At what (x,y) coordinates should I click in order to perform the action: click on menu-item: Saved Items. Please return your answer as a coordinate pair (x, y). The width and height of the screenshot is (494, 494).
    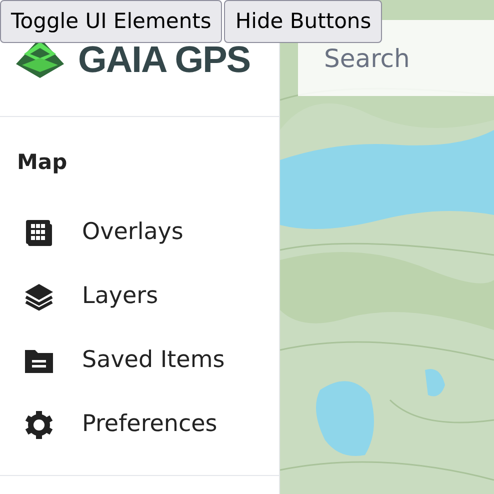
    Looking at the image, I should click on (139, 360).